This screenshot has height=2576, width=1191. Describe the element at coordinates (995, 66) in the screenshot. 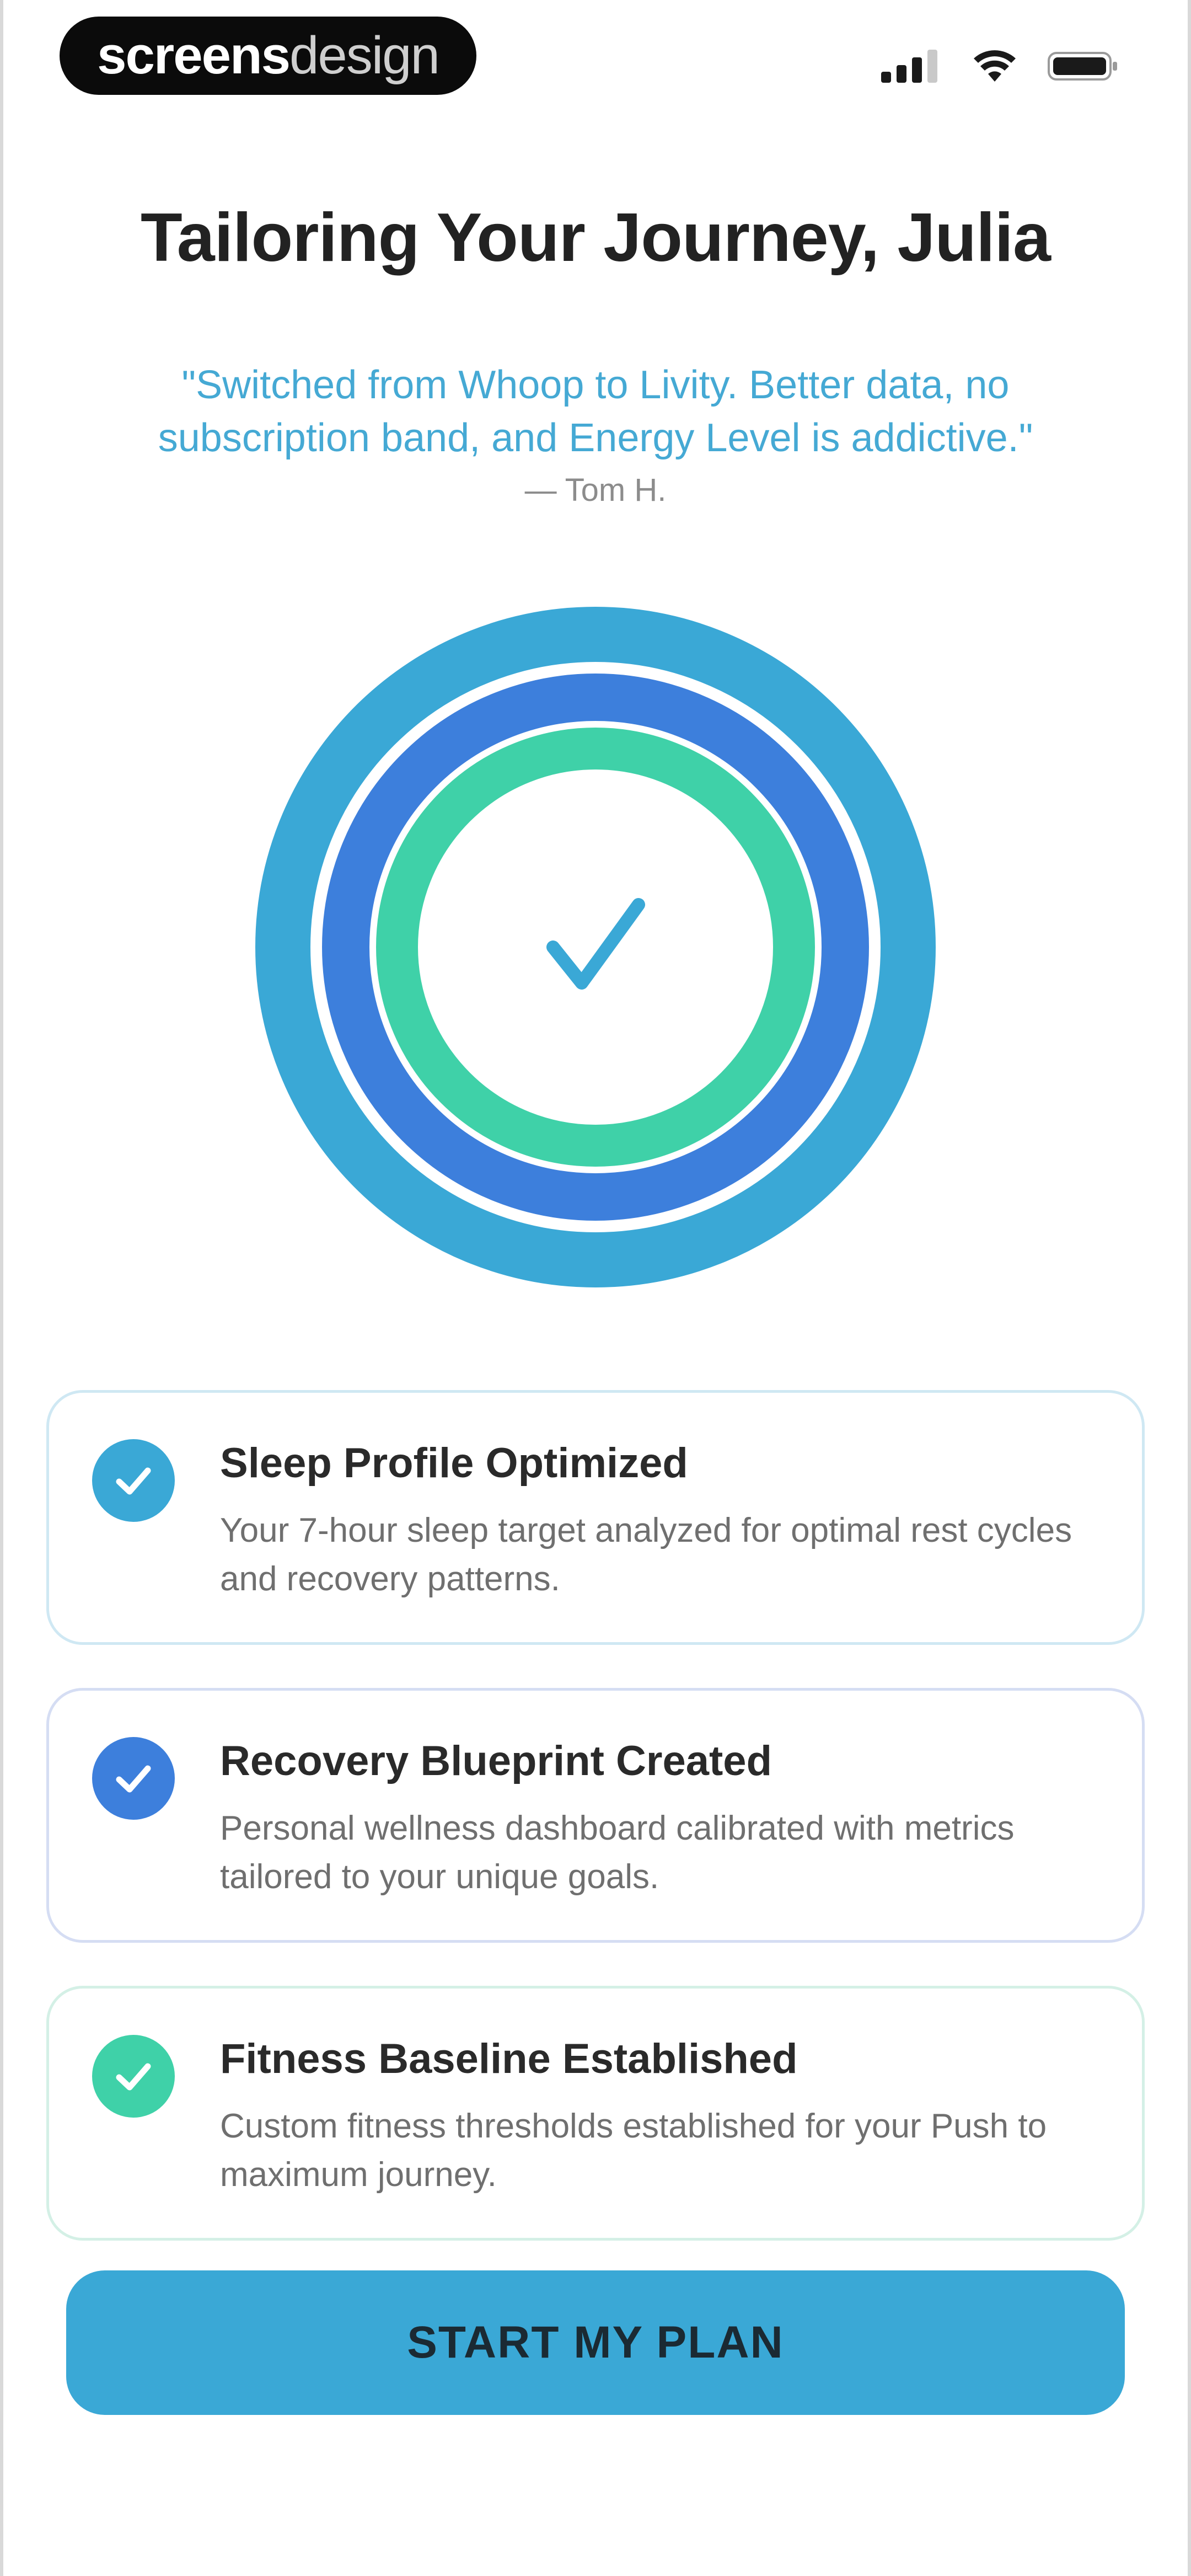

I see `wifi-icon` at that location.